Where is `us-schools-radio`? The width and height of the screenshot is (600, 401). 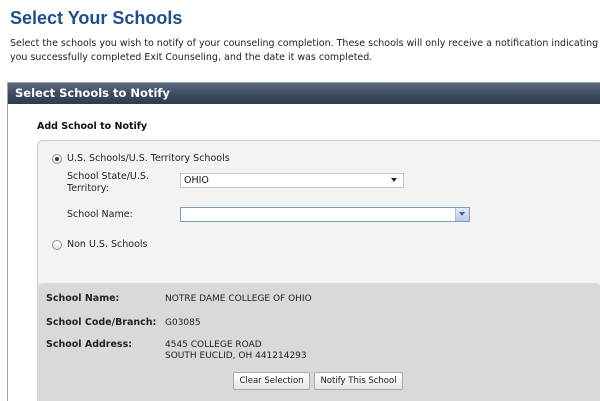 us-schools-radio is located at coordinates (57, 159).